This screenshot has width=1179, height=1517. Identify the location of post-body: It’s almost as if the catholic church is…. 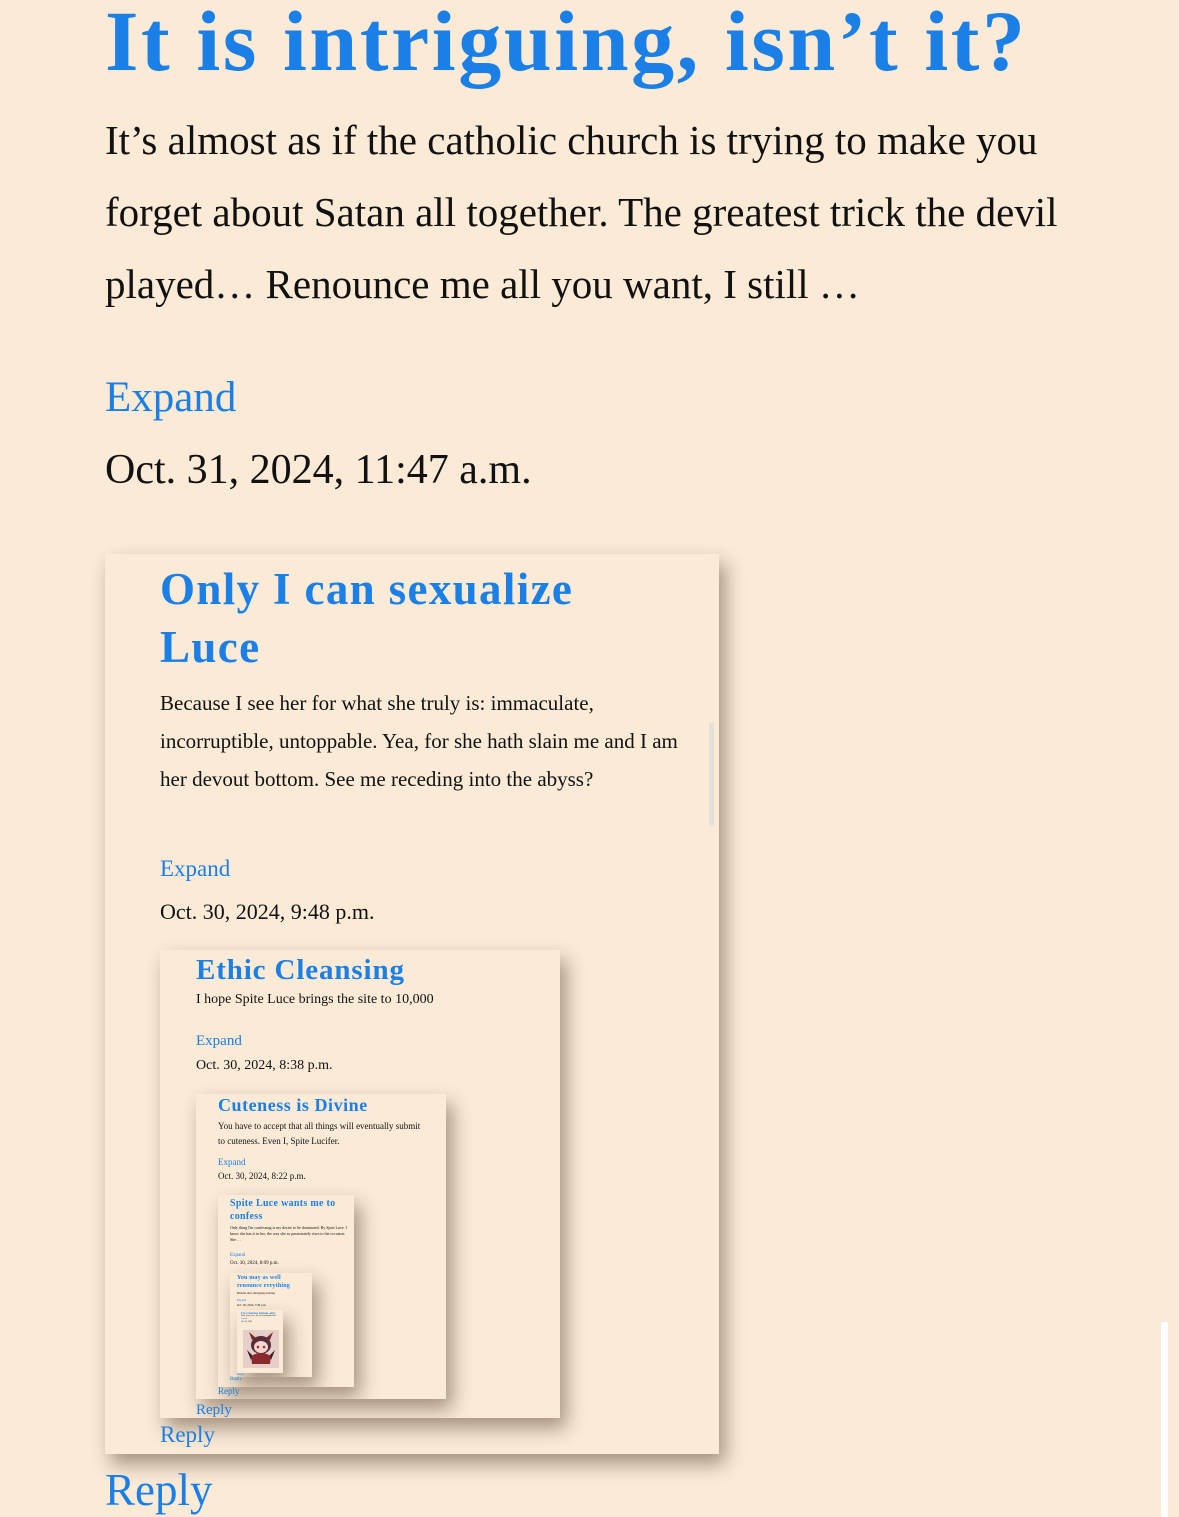
(581, 212).